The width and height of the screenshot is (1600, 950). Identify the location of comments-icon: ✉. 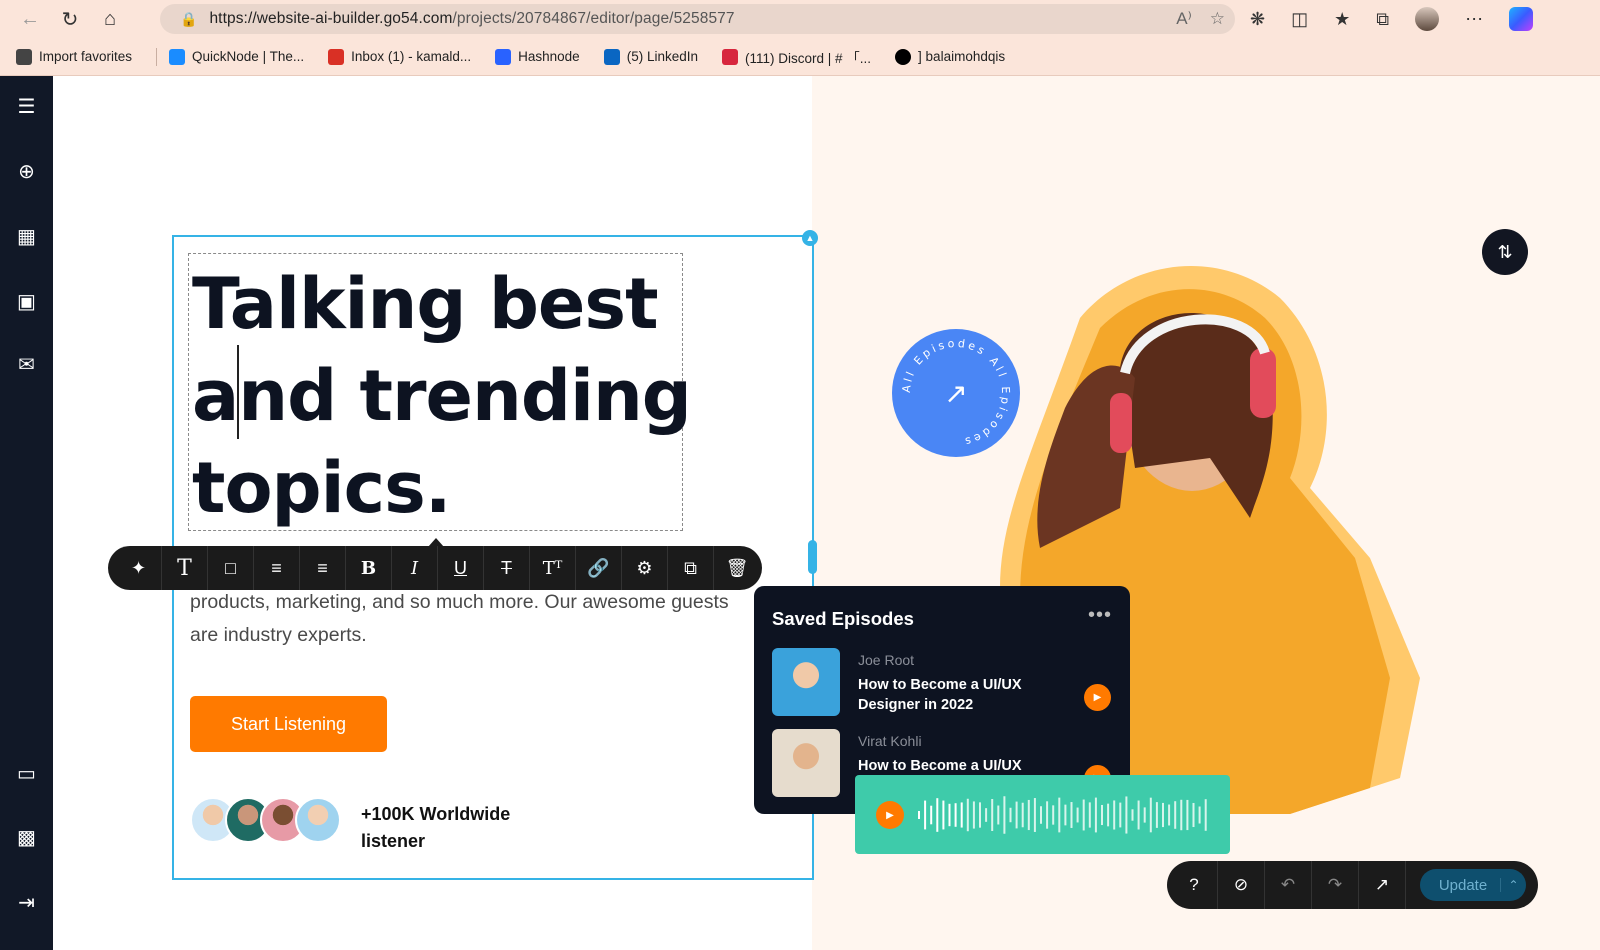
(26, 364).